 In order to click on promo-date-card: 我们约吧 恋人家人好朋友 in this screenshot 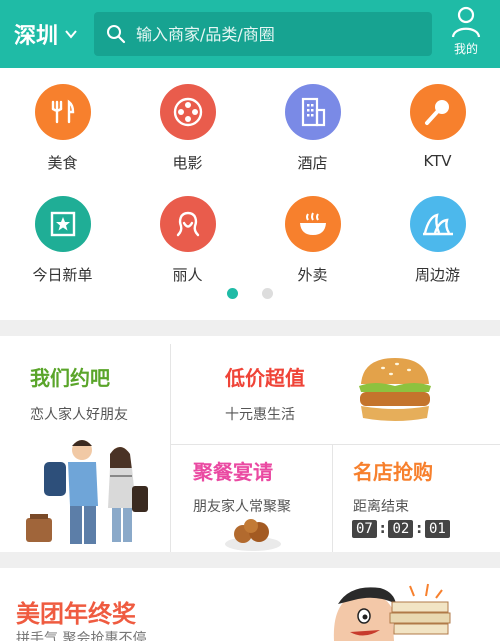, I will do `click(85, 444)`.